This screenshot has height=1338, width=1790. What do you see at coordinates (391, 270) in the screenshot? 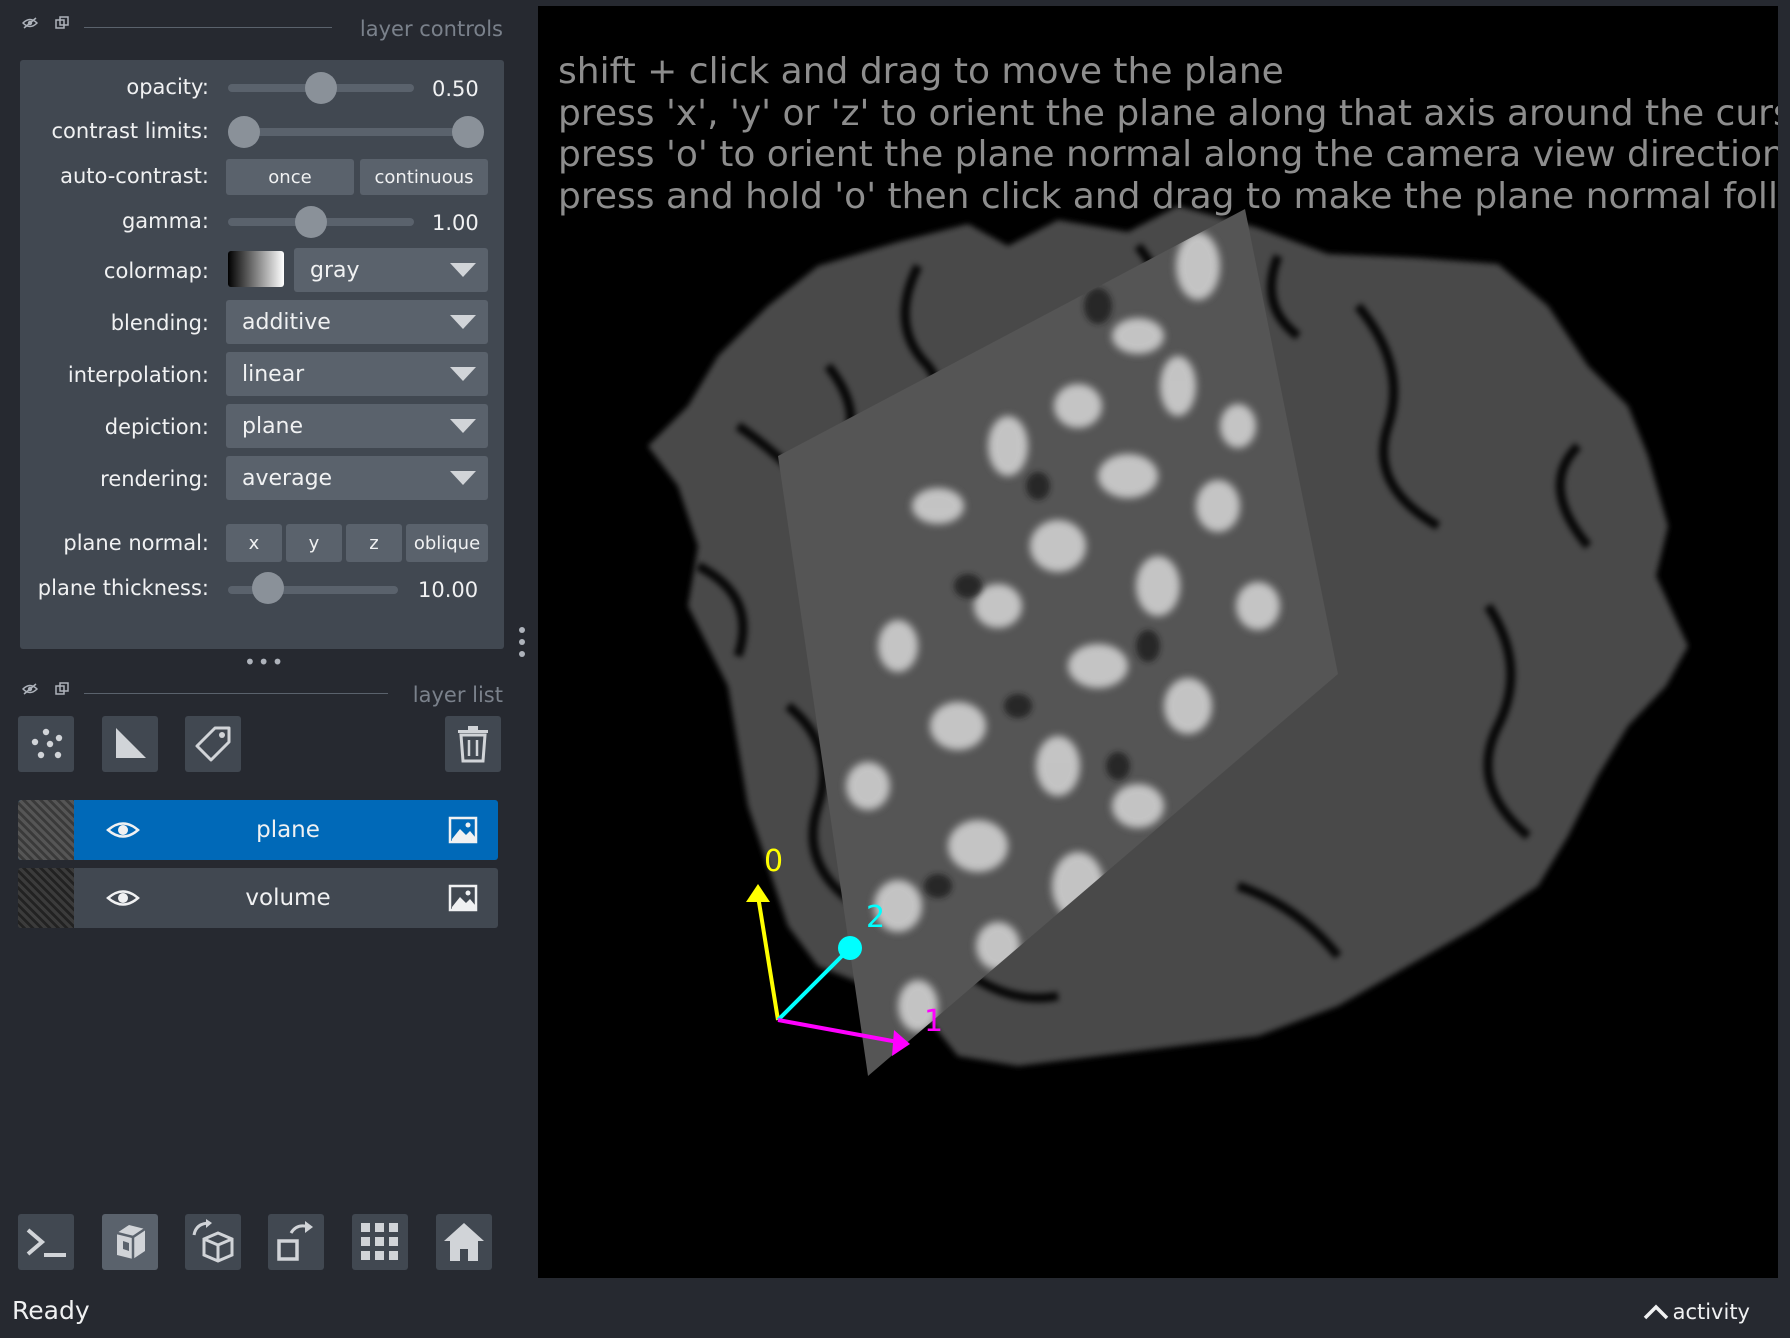
I see `colormap-select: gray` at bounding box center [391, 270].